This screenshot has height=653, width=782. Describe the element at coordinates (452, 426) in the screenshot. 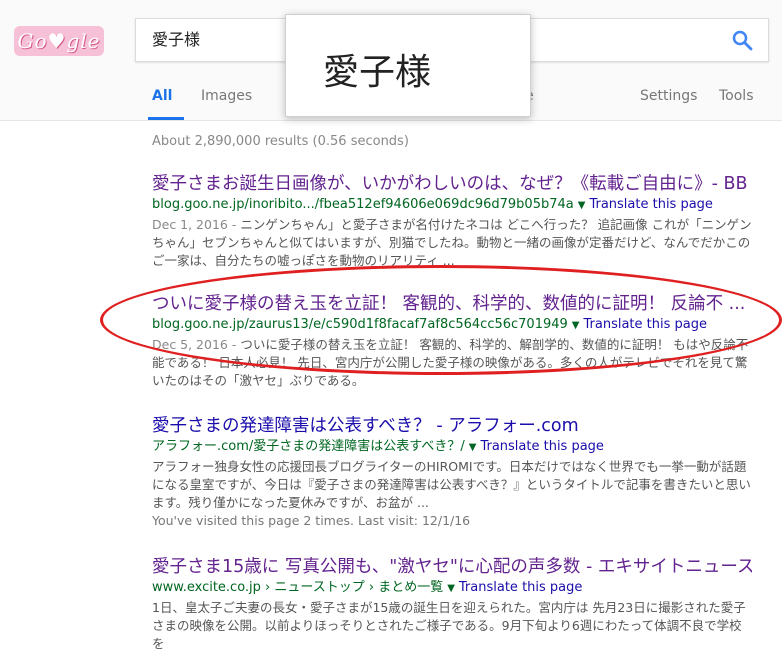

I see `result-title: 愛子さまの発達障害は公表すべき？ - アラフォー.com` at that location.